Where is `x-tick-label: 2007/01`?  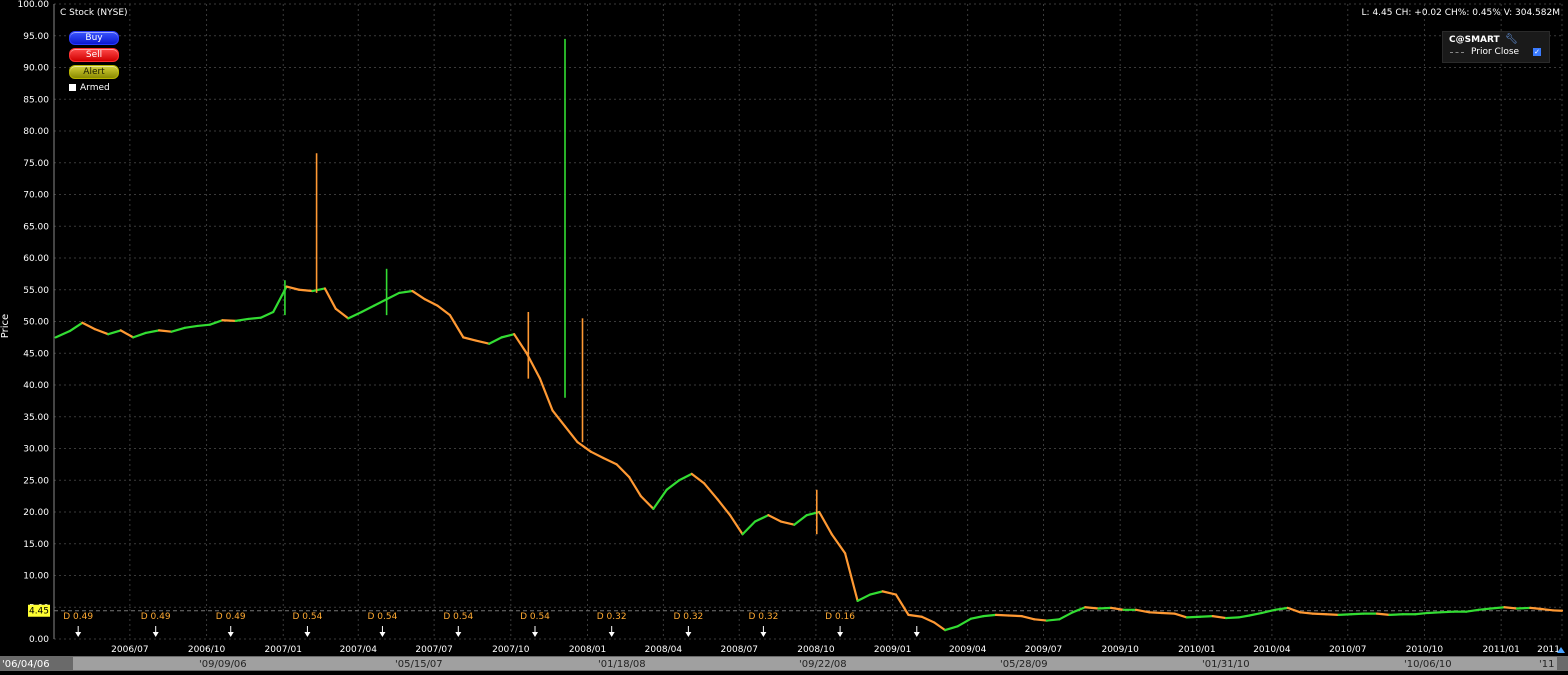
x-tick-label: 2007/01 is located at coordinates (283, 650).